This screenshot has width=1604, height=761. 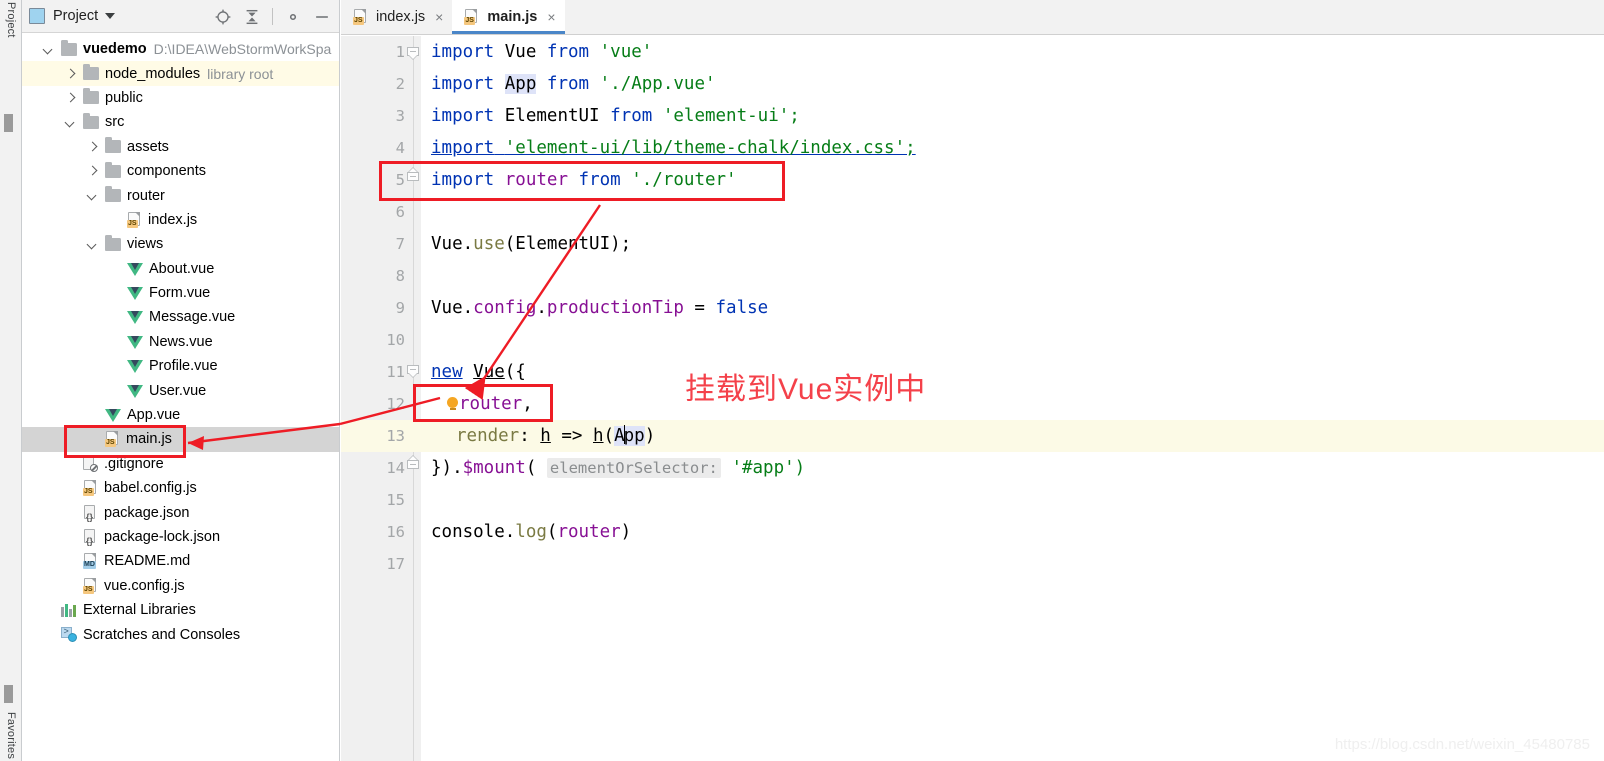 What do you see at coordinates (180, 512) in the screenshot?
I see `tree-item-package-json: {} package.json` at bounding box center [180, 512].